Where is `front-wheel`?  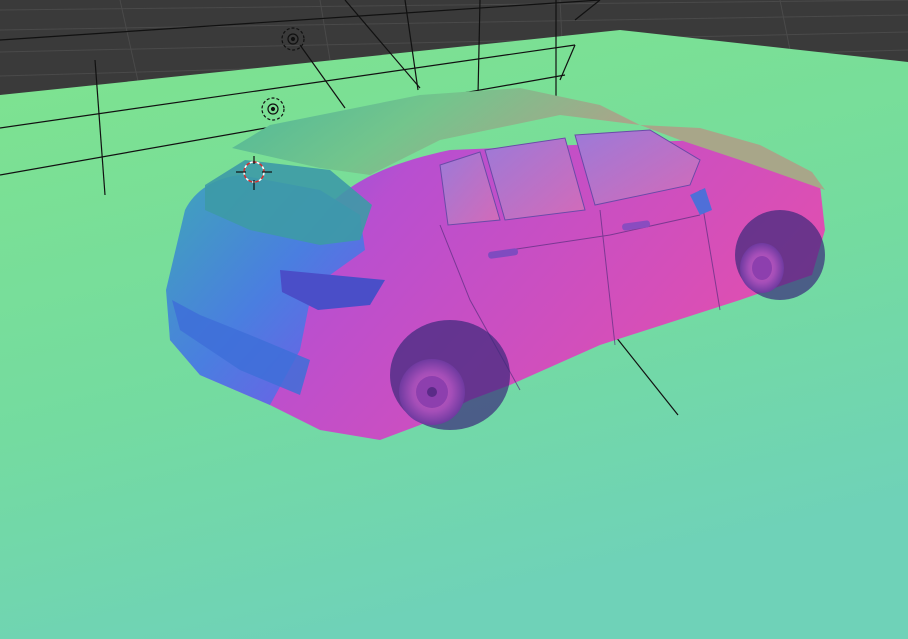
front-wheel is located at coordinates (780, 255).